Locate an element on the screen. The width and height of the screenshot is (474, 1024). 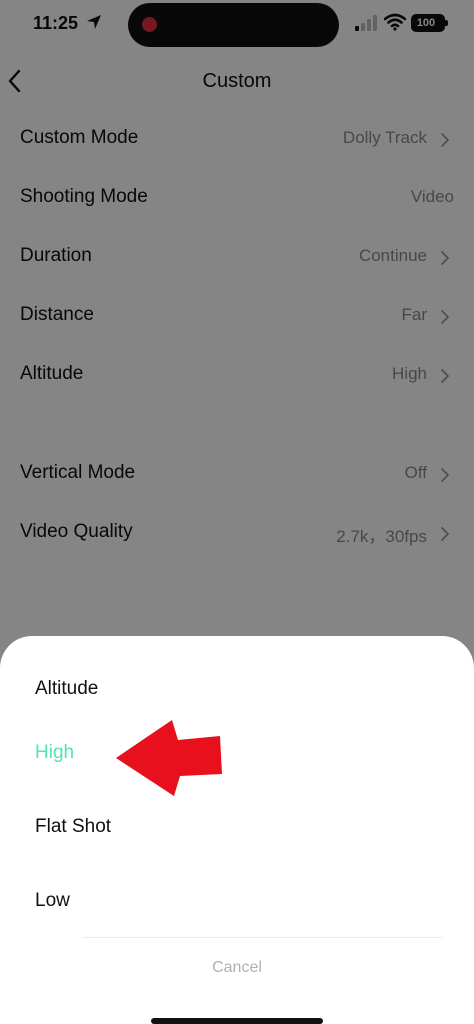
home-indicator is located at coordinates (237, 1021).